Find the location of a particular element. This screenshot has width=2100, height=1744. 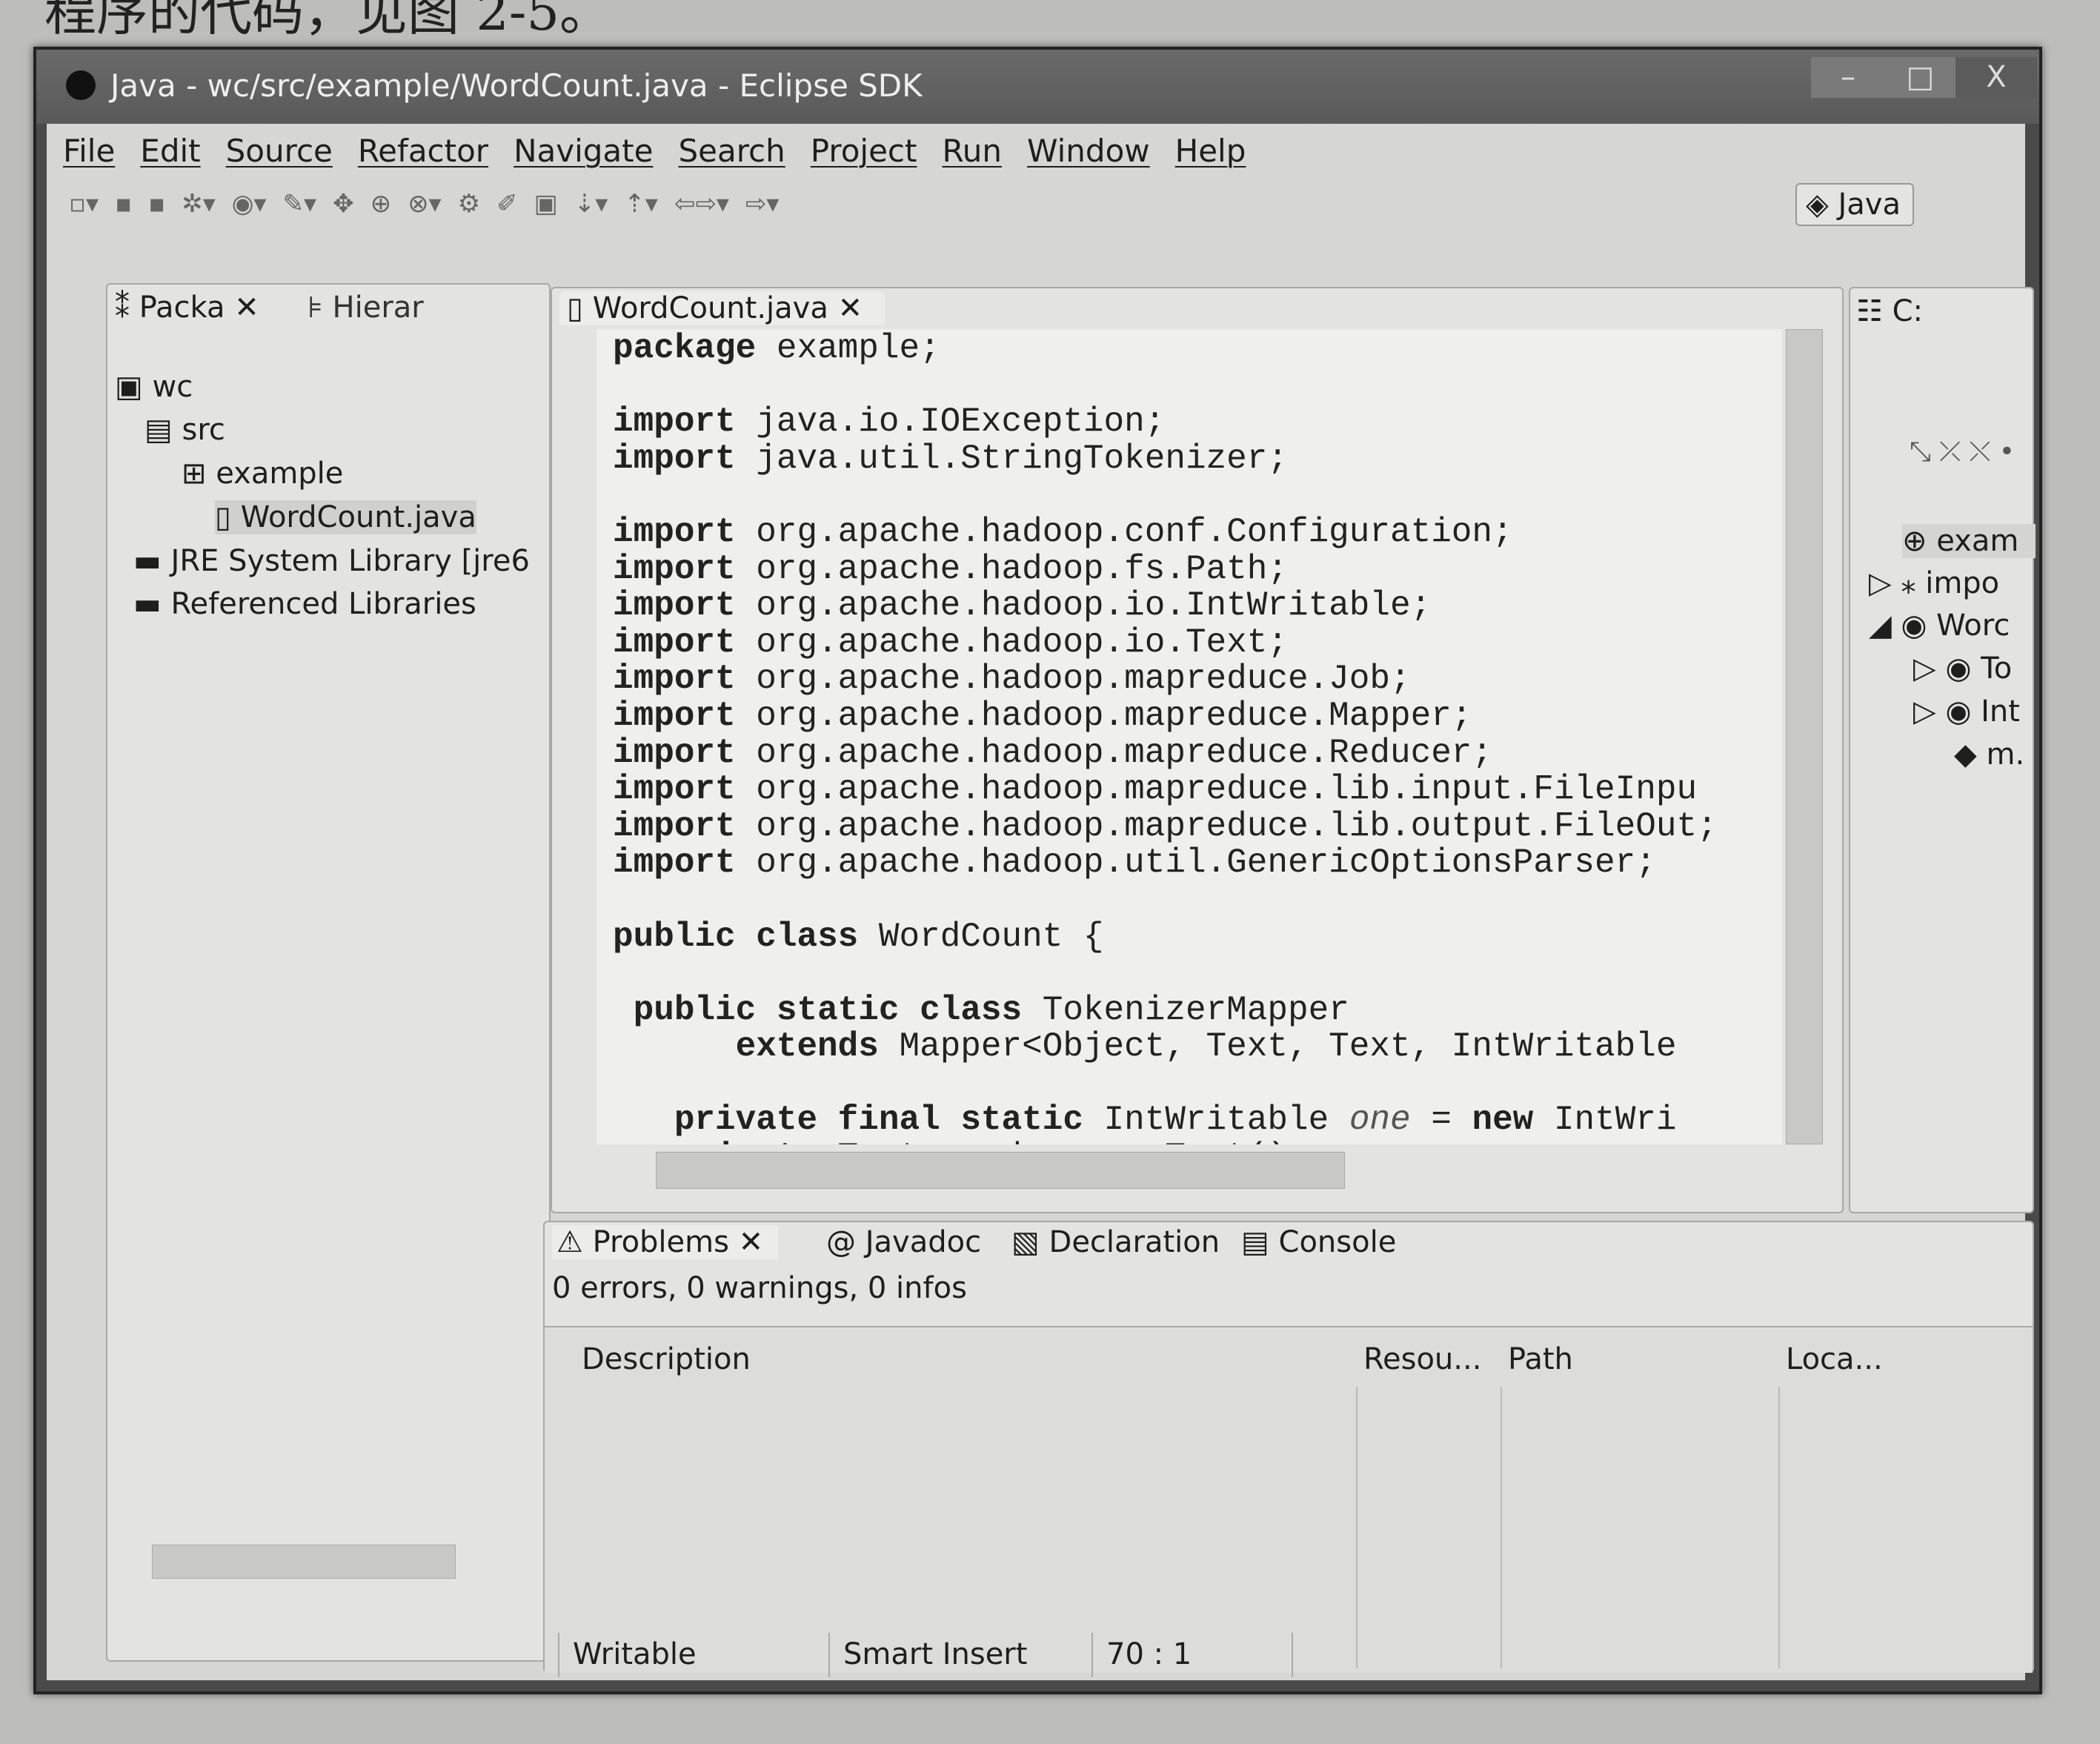

new-icon: ▫▾ is located at coordinates (84, 204).